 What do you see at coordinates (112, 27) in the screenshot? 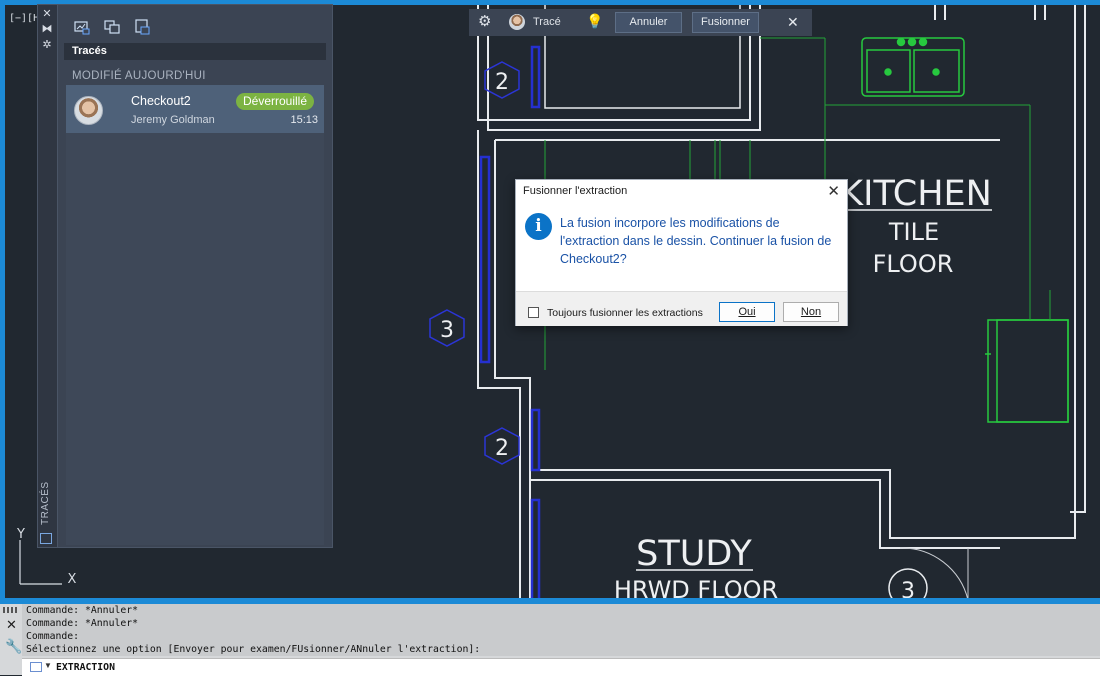
I see `trace-settings-icon` at bounding box center [112, 27].